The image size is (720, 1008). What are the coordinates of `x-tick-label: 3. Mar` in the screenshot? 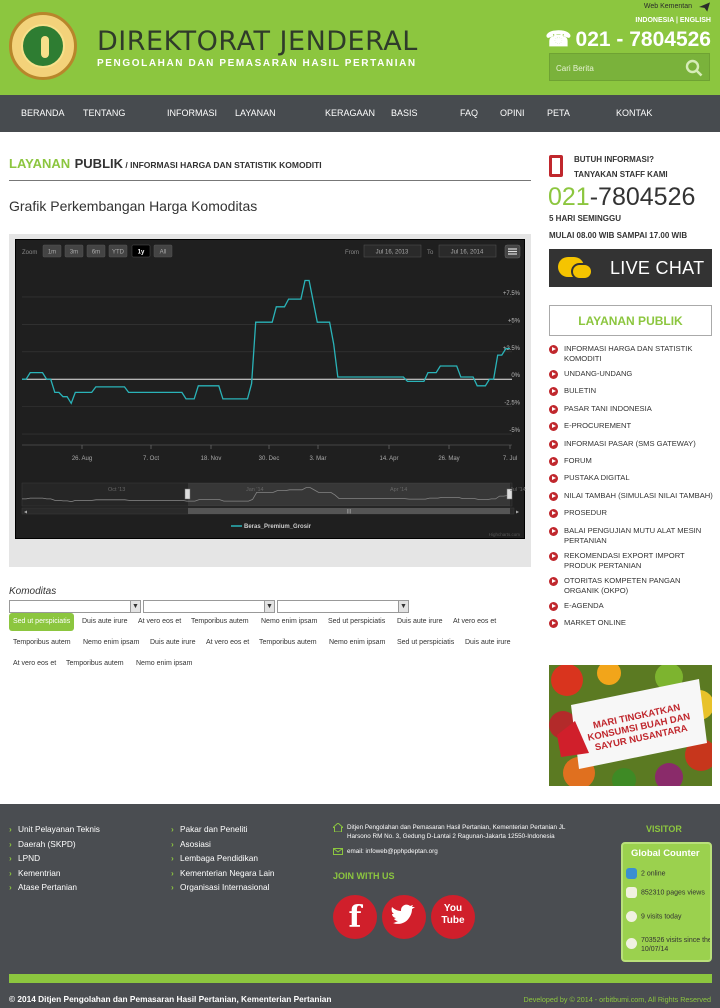 It's located at (317, 459).